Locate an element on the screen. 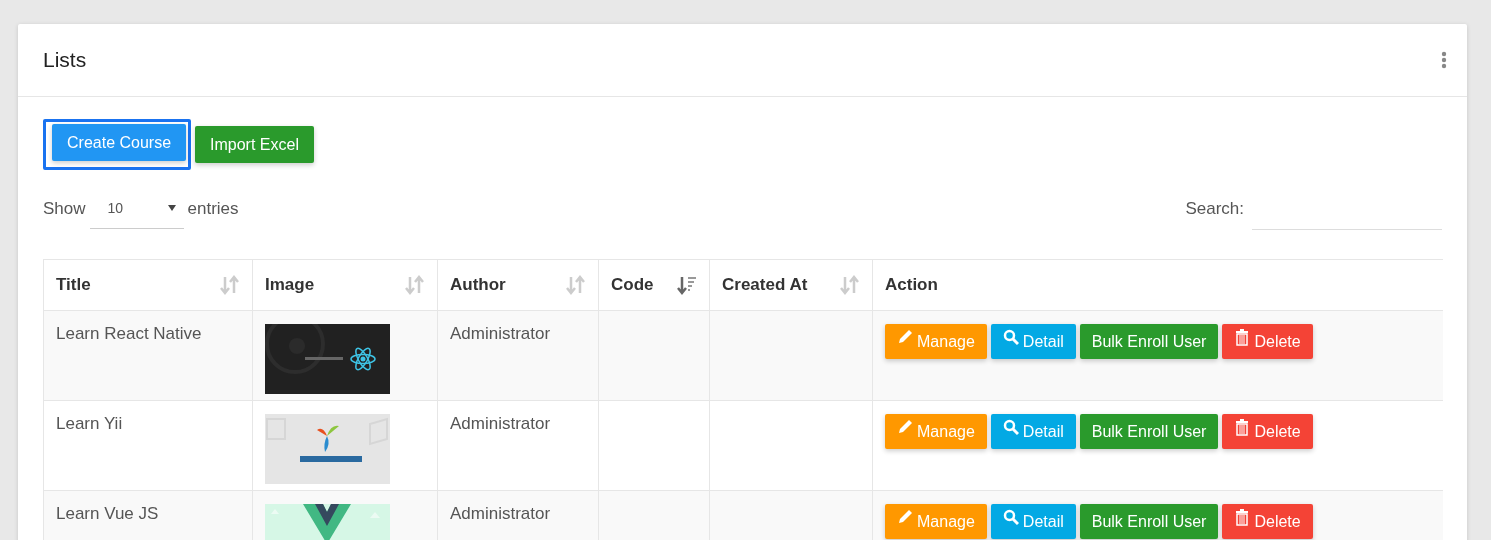 This screenshot has height=540, width=1491. sort-icon is located at coordinates (687, 285).